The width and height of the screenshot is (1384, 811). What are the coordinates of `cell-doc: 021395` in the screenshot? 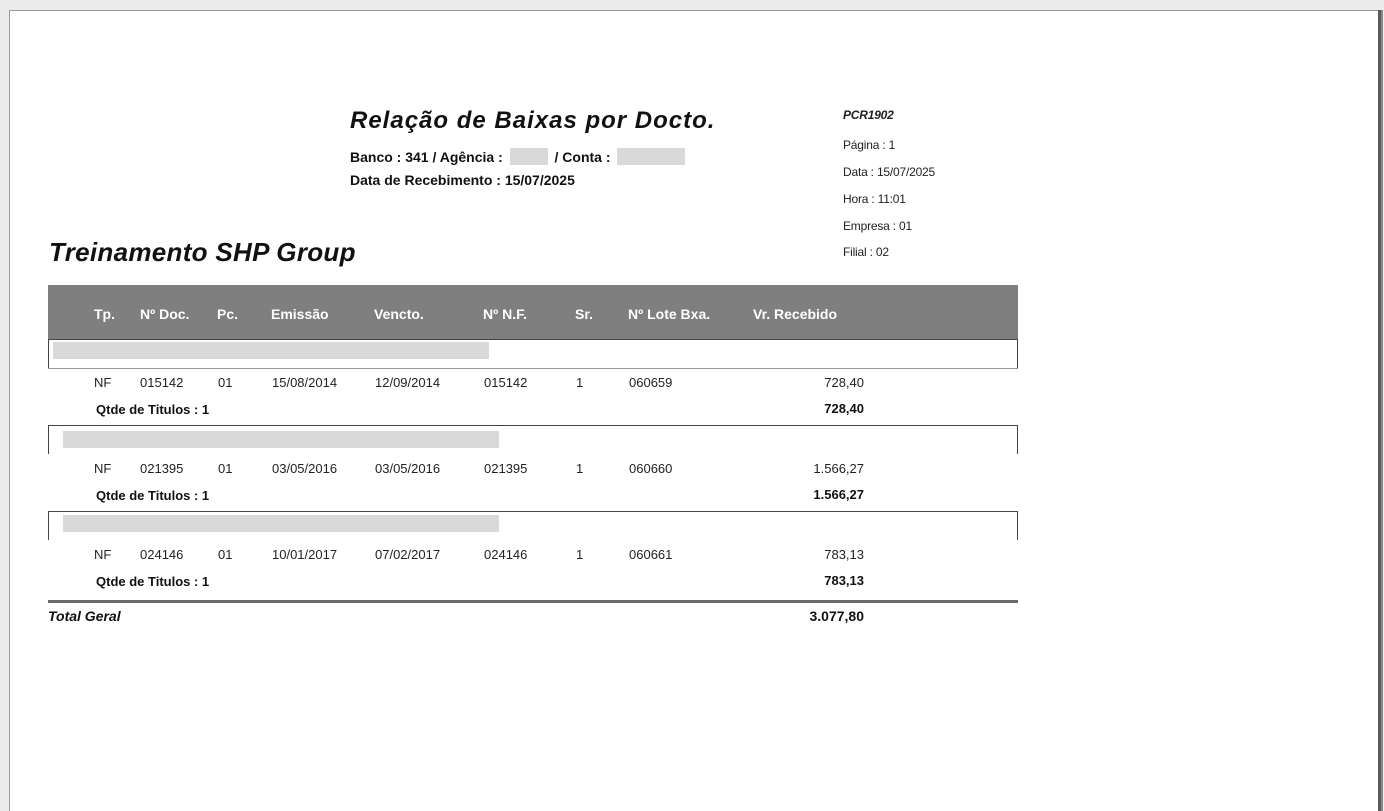 It's located at (162, 468).